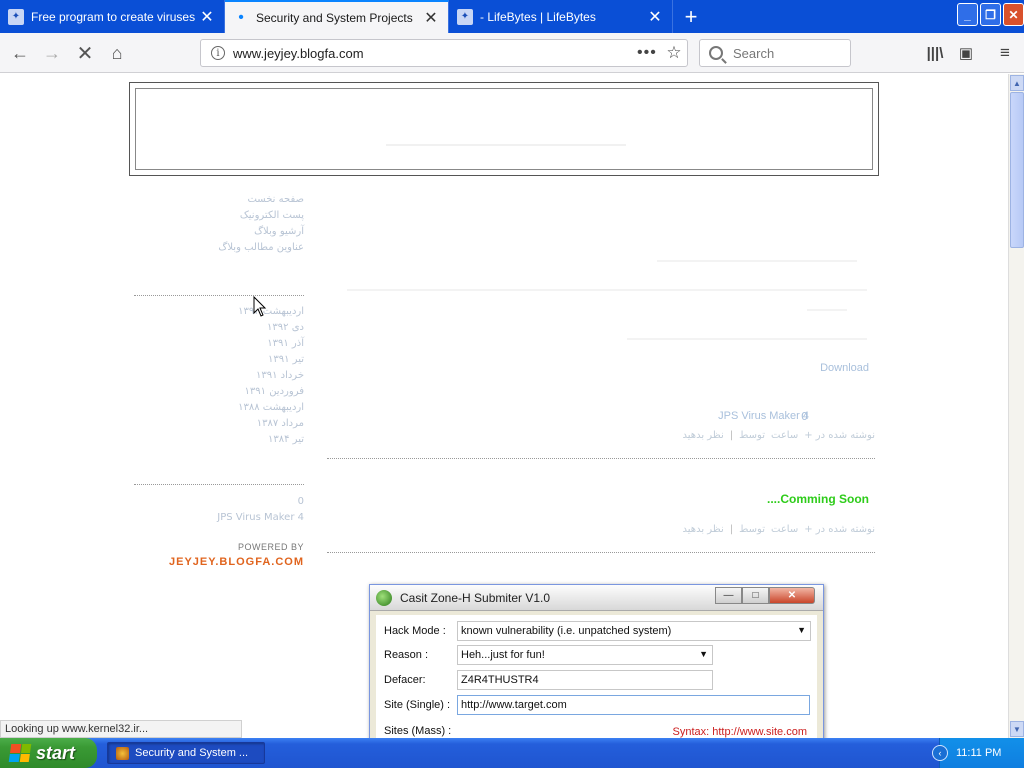 This screenshot has width=1024, height=768. I want to click on search-placeholder: Search, so click(754, 53).